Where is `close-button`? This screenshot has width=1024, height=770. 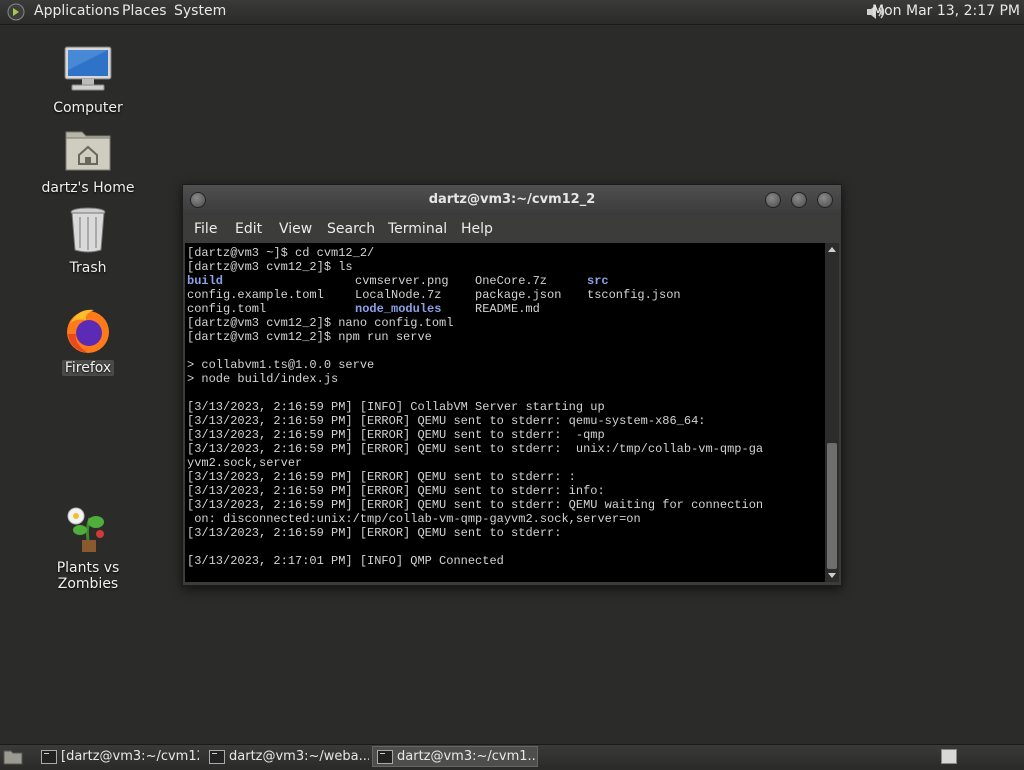
close-button is located at coordinates (825, 200).